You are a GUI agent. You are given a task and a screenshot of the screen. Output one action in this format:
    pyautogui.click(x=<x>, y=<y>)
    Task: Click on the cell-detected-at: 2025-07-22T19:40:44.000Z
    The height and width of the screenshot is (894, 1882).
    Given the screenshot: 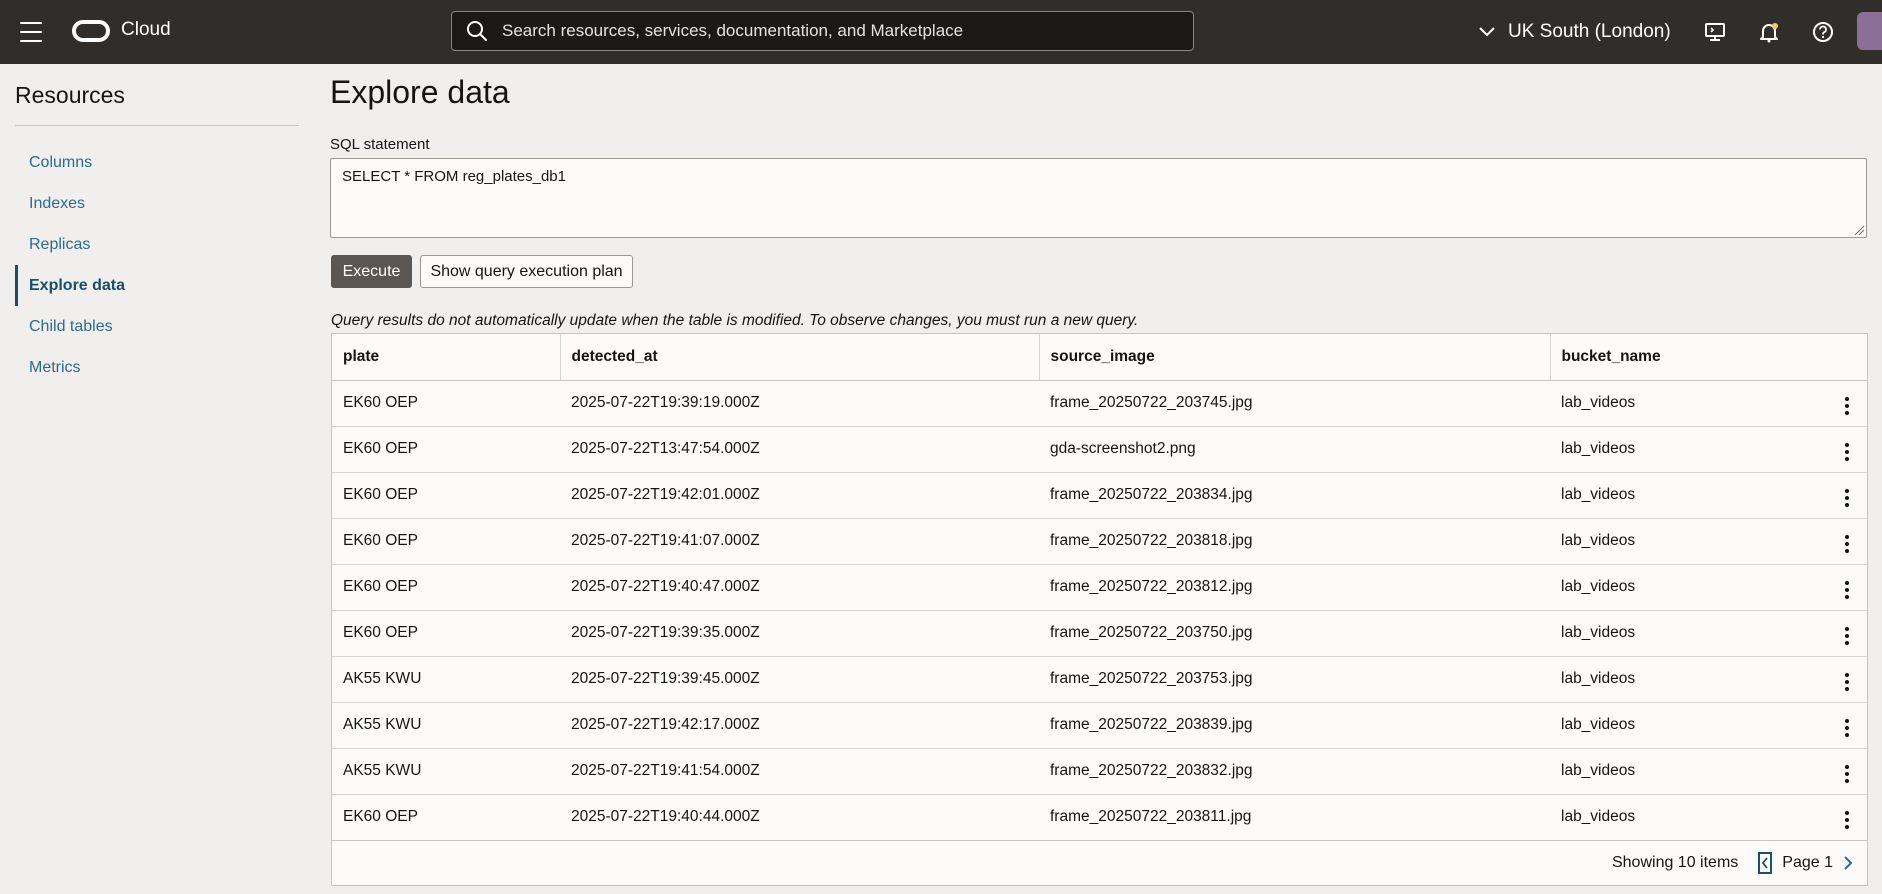 What is the action you would take?
    pyautogui.click(x=799, y=817)
    